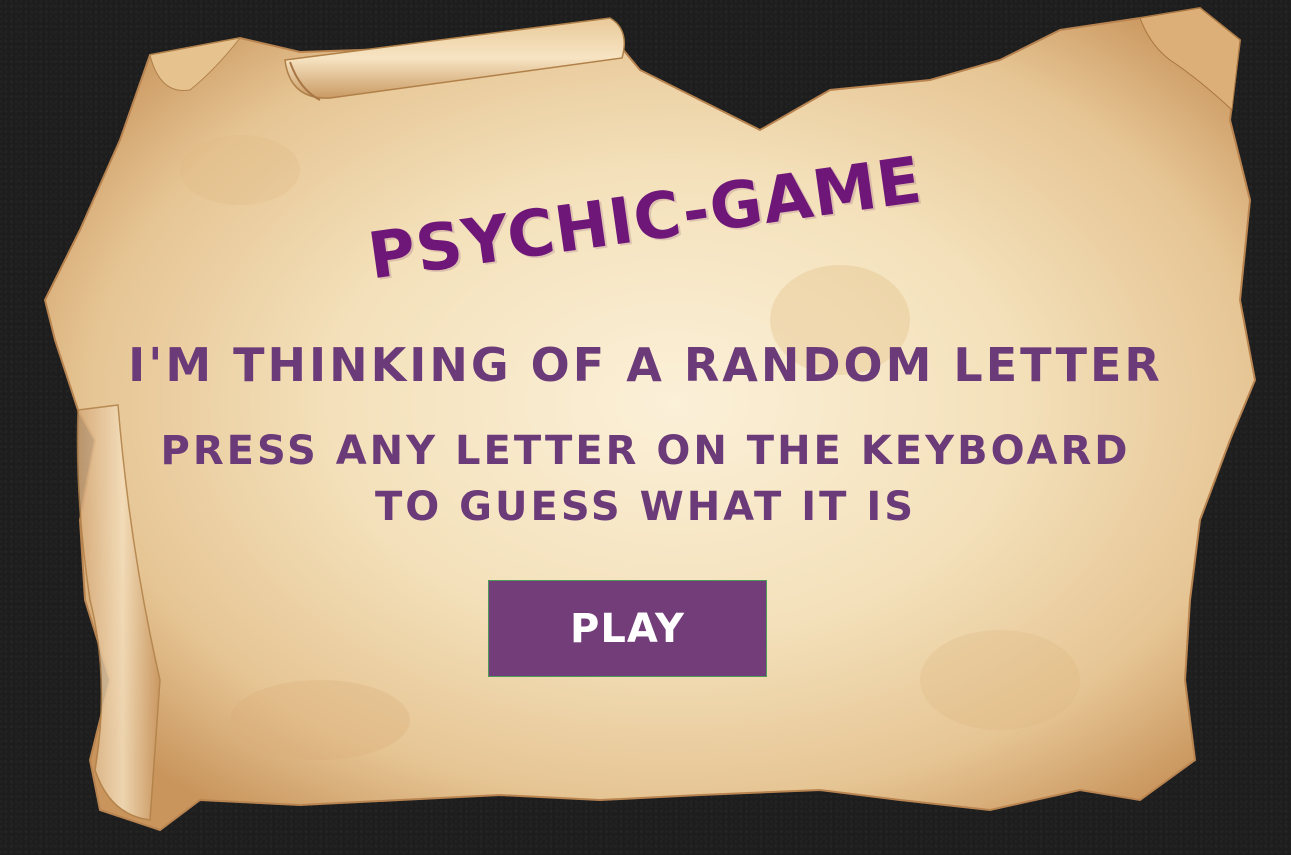  I want to click on game-subtitle: I'M THINKING OF A RANDOM LETTER, so click(645, 365).